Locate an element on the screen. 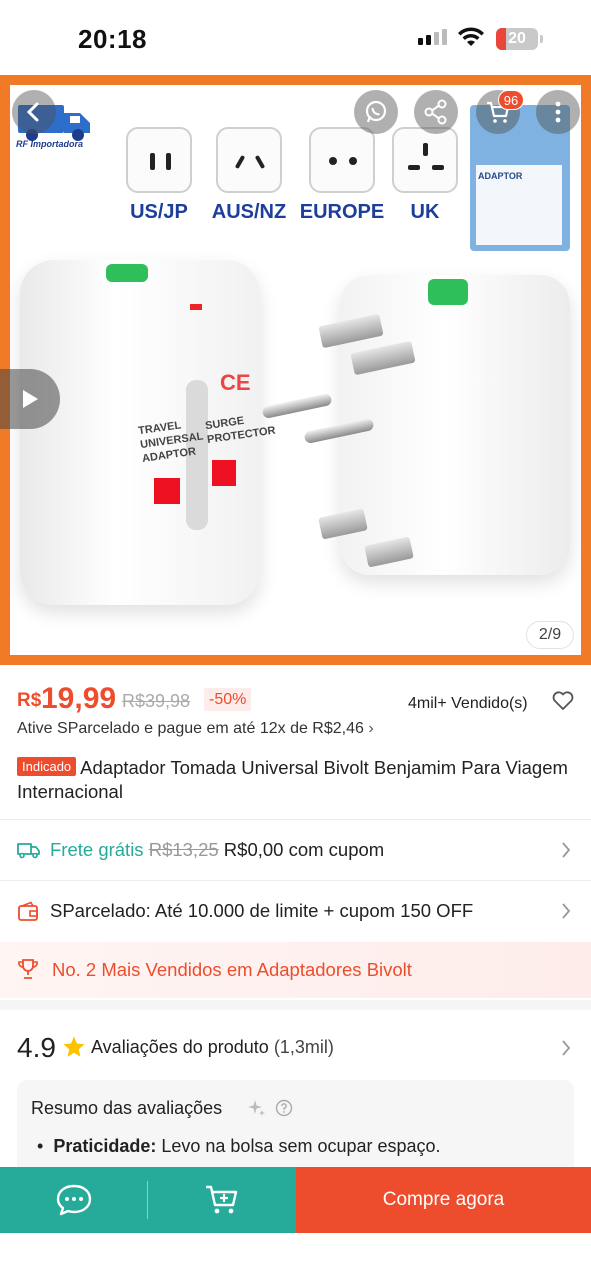 This screenshot has height=1280, width=591. back-button is located at coordinates (34, 112).